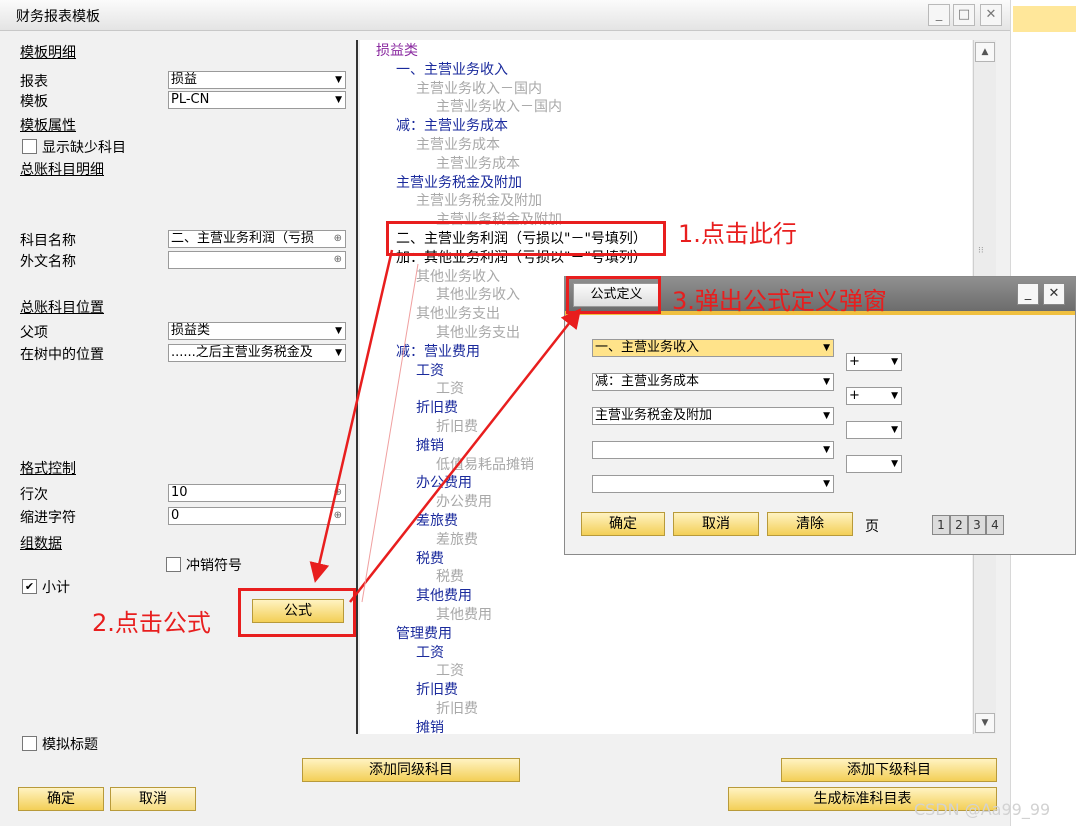 The width and height of the screenshot is (1076, 826). Describe the element at coordinates (465, 455) in the screenshot. I see `arrow-step2-to-step3` at that location.